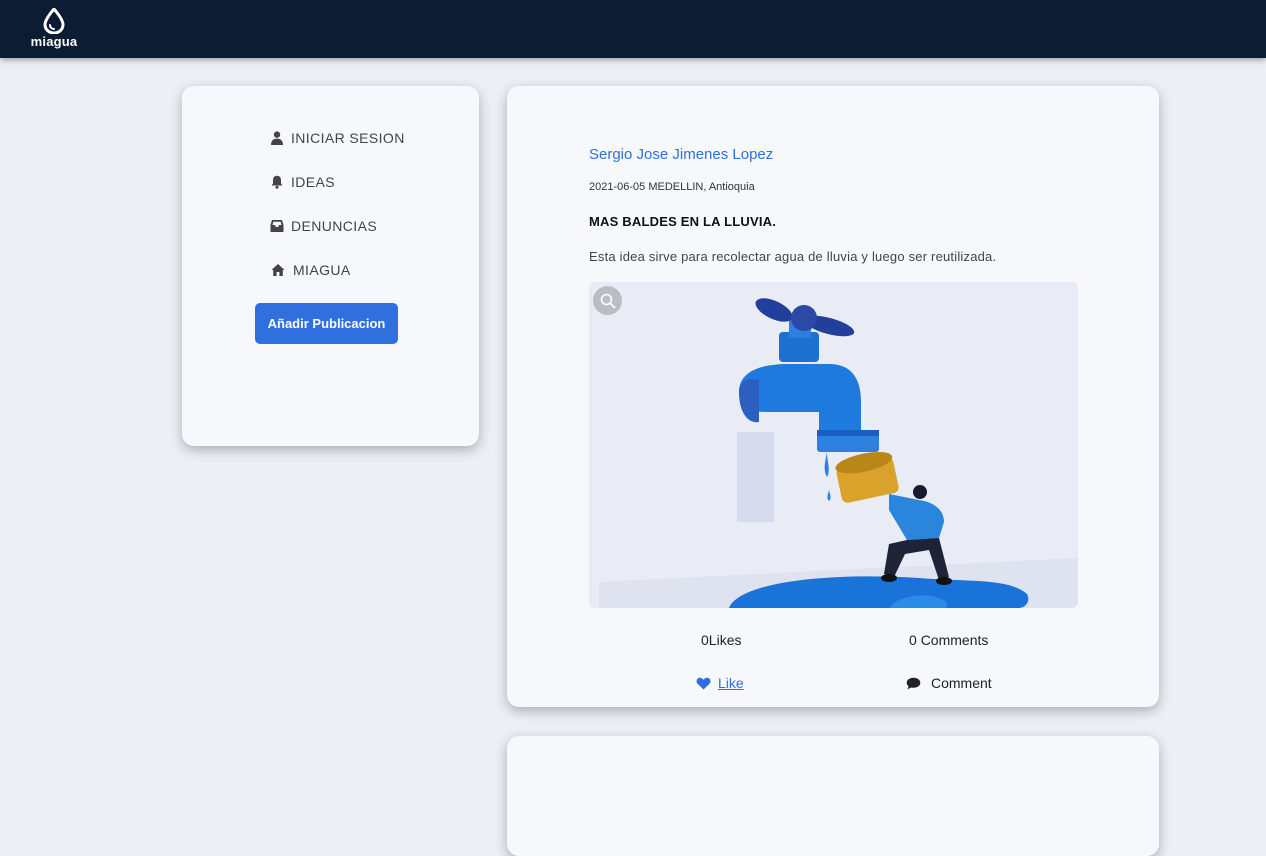 This screenshot has height=856, width=1266. I want to click on sidebar-item-label: IDEAS, so click(313, 182).